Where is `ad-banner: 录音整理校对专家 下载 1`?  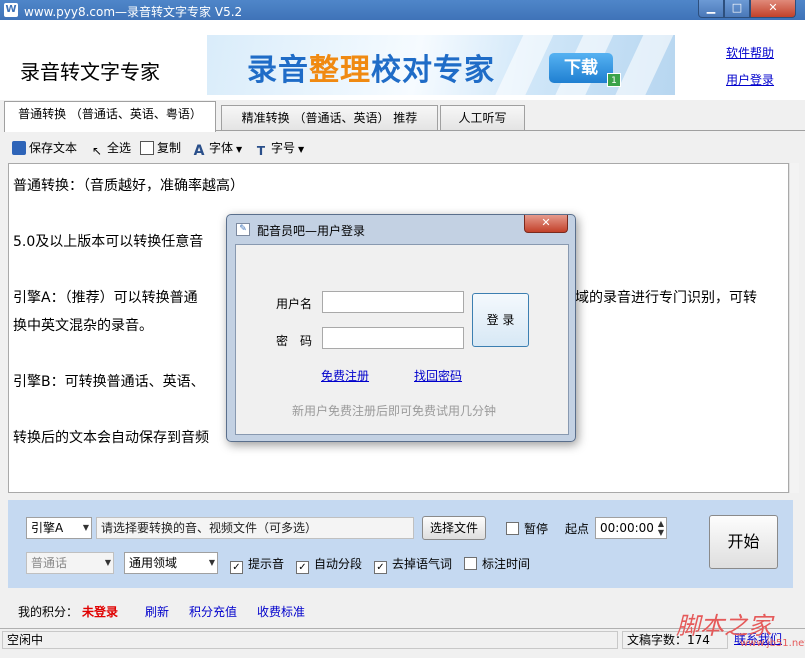 ad-banner: 录音整理校对专家 下载 1 is located at coordinates (441, 65).